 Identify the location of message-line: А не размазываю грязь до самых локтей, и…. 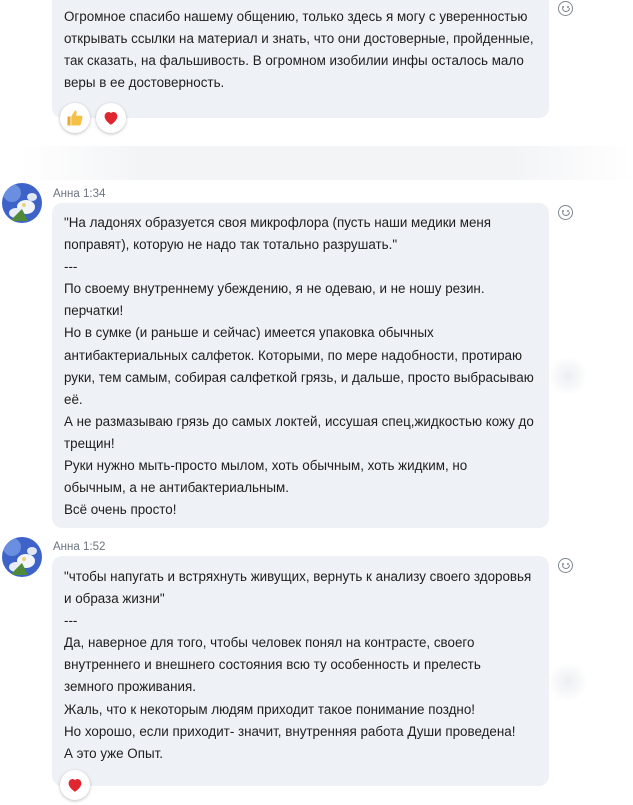
(299, 421).